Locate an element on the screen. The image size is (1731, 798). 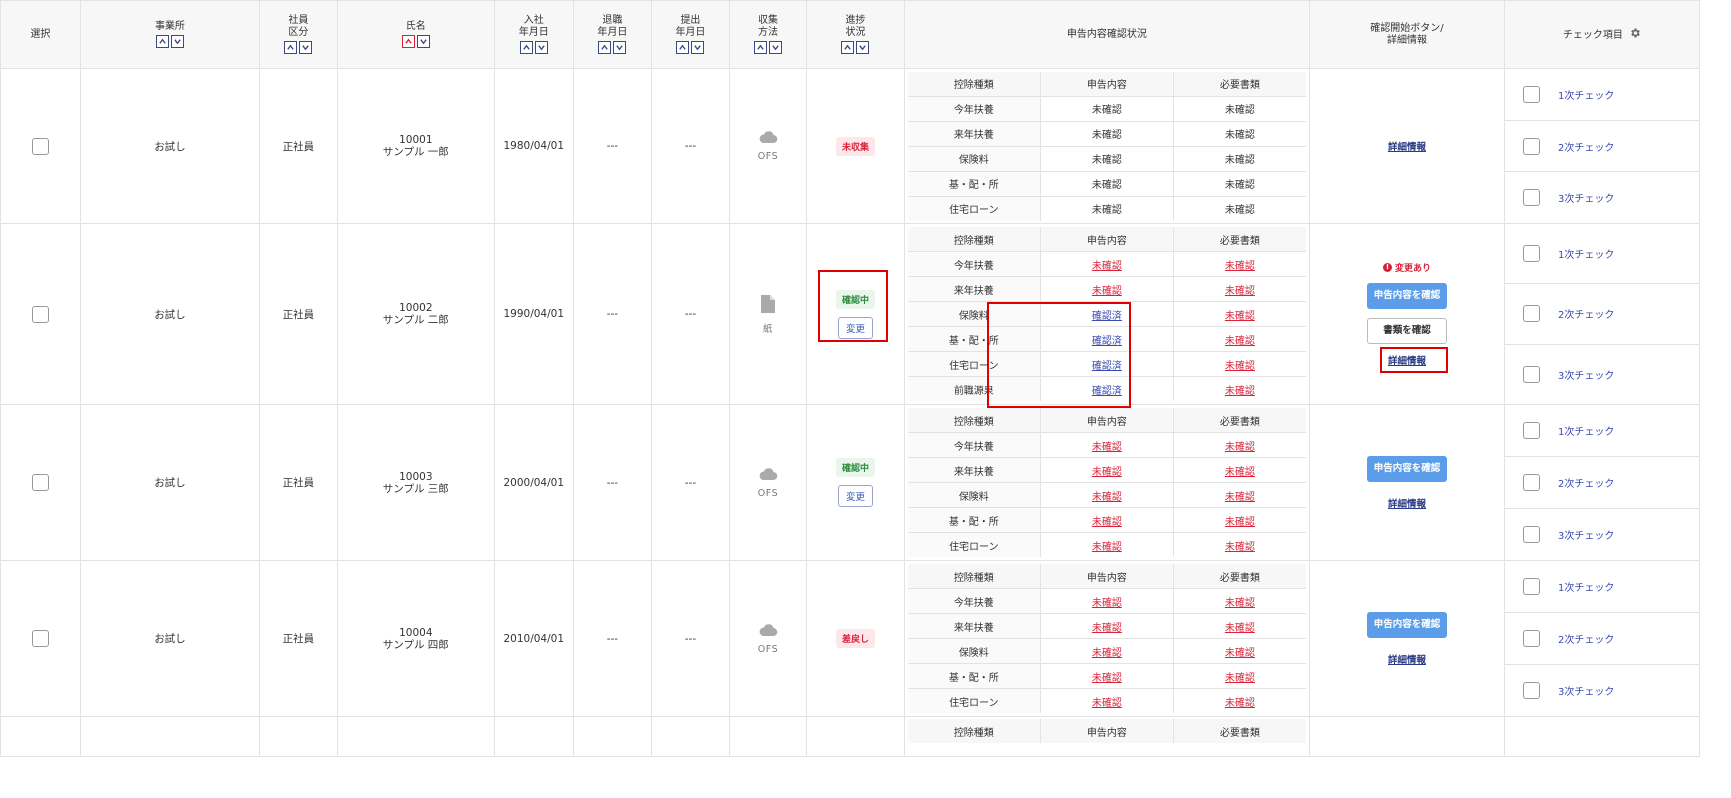
exclamation-icon: ! is located at coordinates (1387, 267).